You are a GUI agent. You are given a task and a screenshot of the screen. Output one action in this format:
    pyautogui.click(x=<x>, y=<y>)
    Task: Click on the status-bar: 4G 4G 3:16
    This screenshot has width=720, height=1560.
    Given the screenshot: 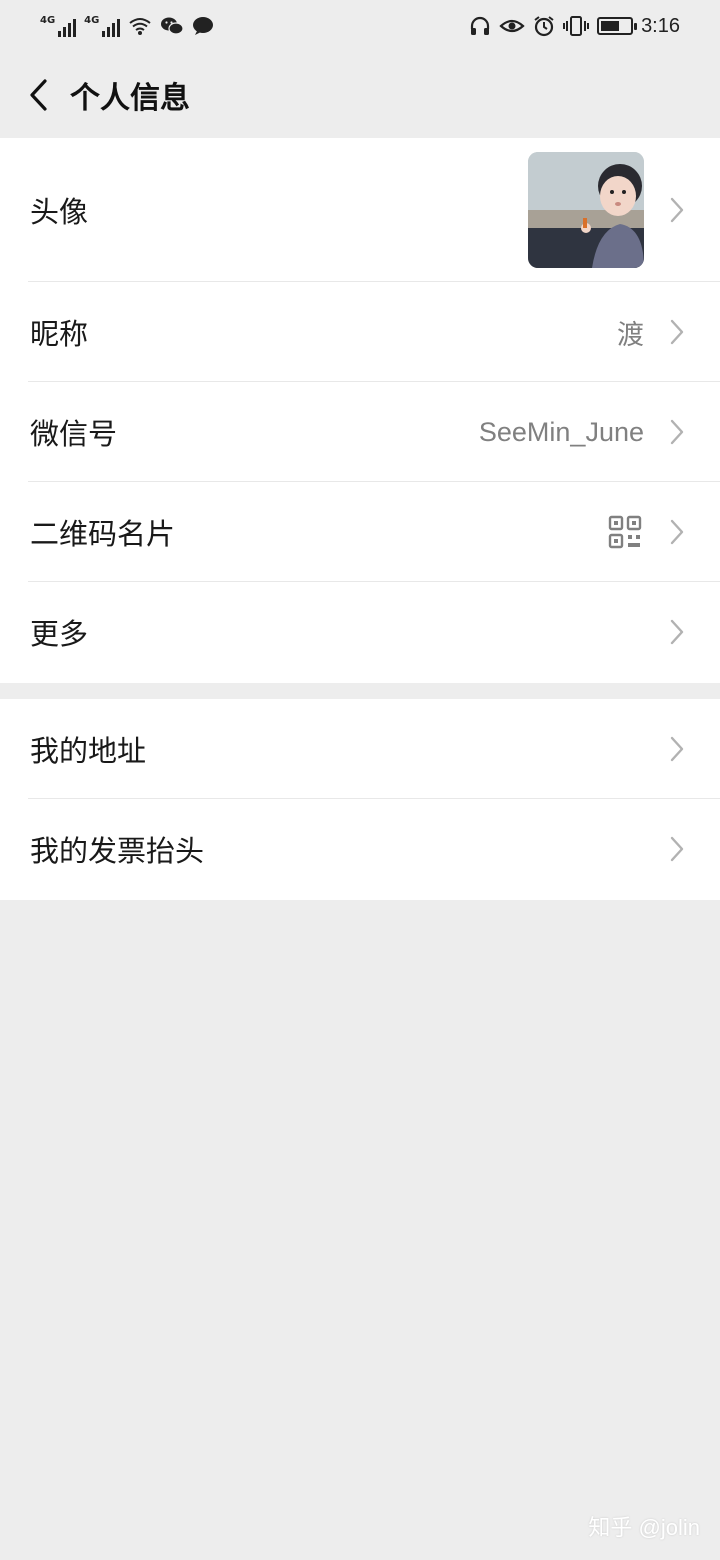 What is the action you would take?
    pyautogui.click(x=360, y=26)
    